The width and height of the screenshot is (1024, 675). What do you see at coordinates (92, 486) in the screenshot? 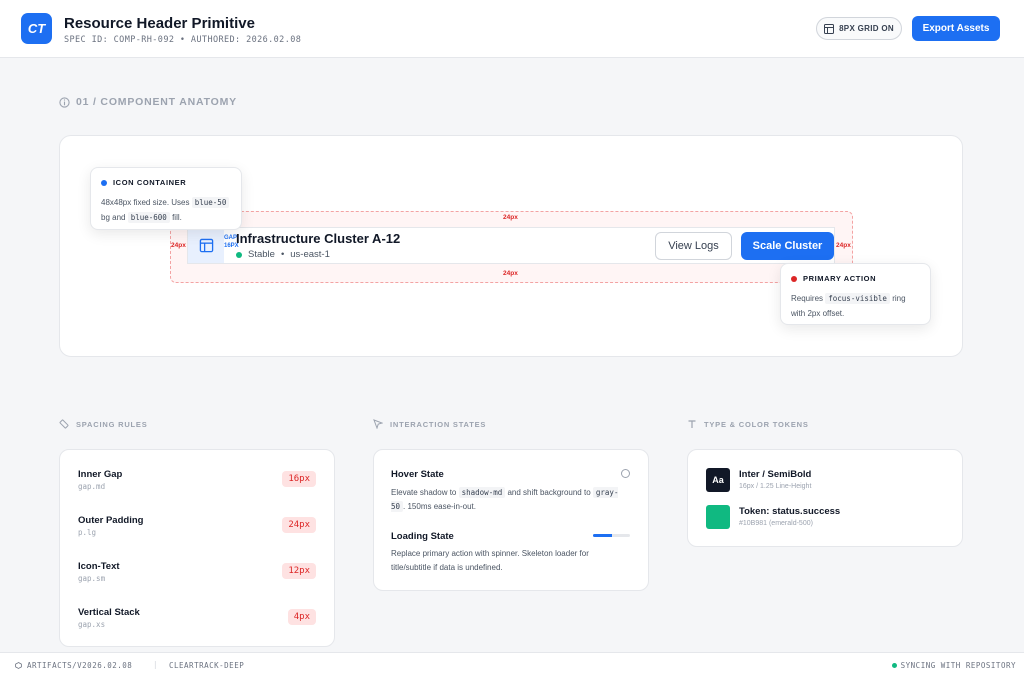
I see `spacing-rule-token: gap.md` at bounding box center [92, 486].